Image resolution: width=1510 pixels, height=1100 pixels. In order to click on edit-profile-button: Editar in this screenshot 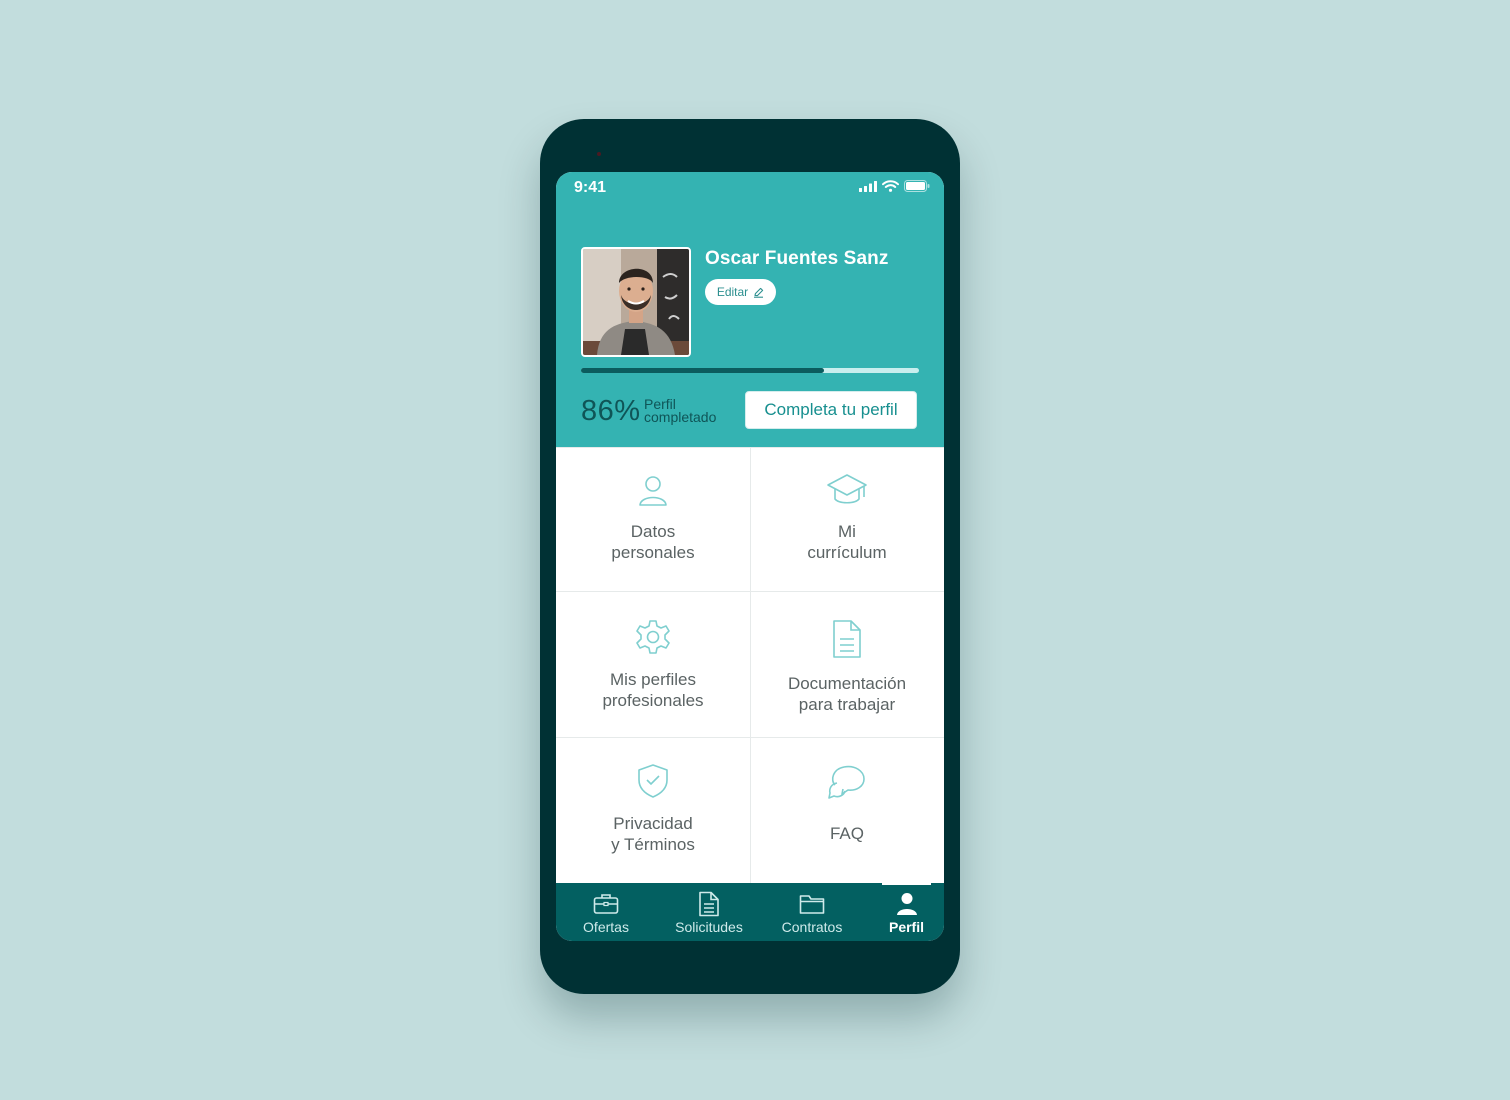, I will do `click(740, 292)`.